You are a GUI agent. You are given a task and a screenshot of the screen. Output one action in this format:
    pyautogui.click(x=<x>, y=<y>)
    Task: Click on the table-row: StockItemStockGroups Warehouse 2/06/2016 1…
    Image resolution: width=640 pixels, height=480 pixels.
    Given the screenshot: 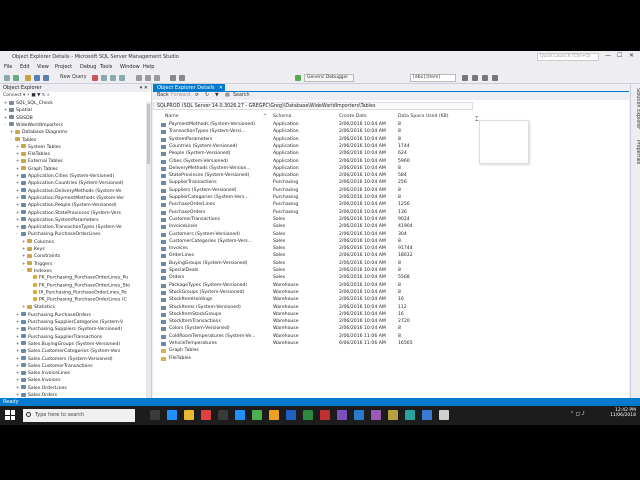 What is the action you would take?
    pyautogui.click(x=391, y=314)
    